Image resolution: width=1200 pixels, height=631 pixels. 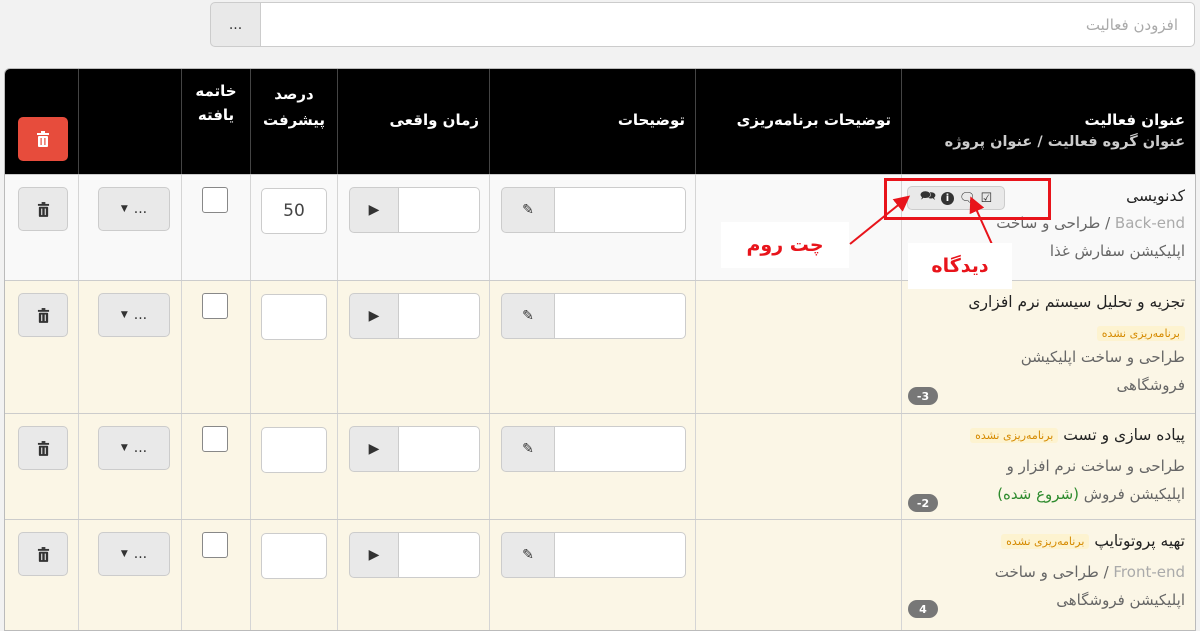 What do you see at coordinates (880, 220) in the screenshot?
I see `arrow-to-chatroom` at bounding box center [880, 220].